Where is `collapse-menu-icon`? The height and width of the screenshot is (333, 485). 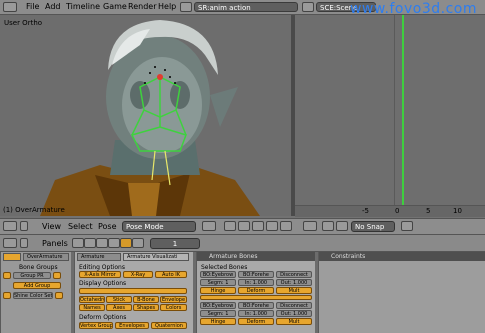
collapse-menu-icon is located at coordinates (24, 243).